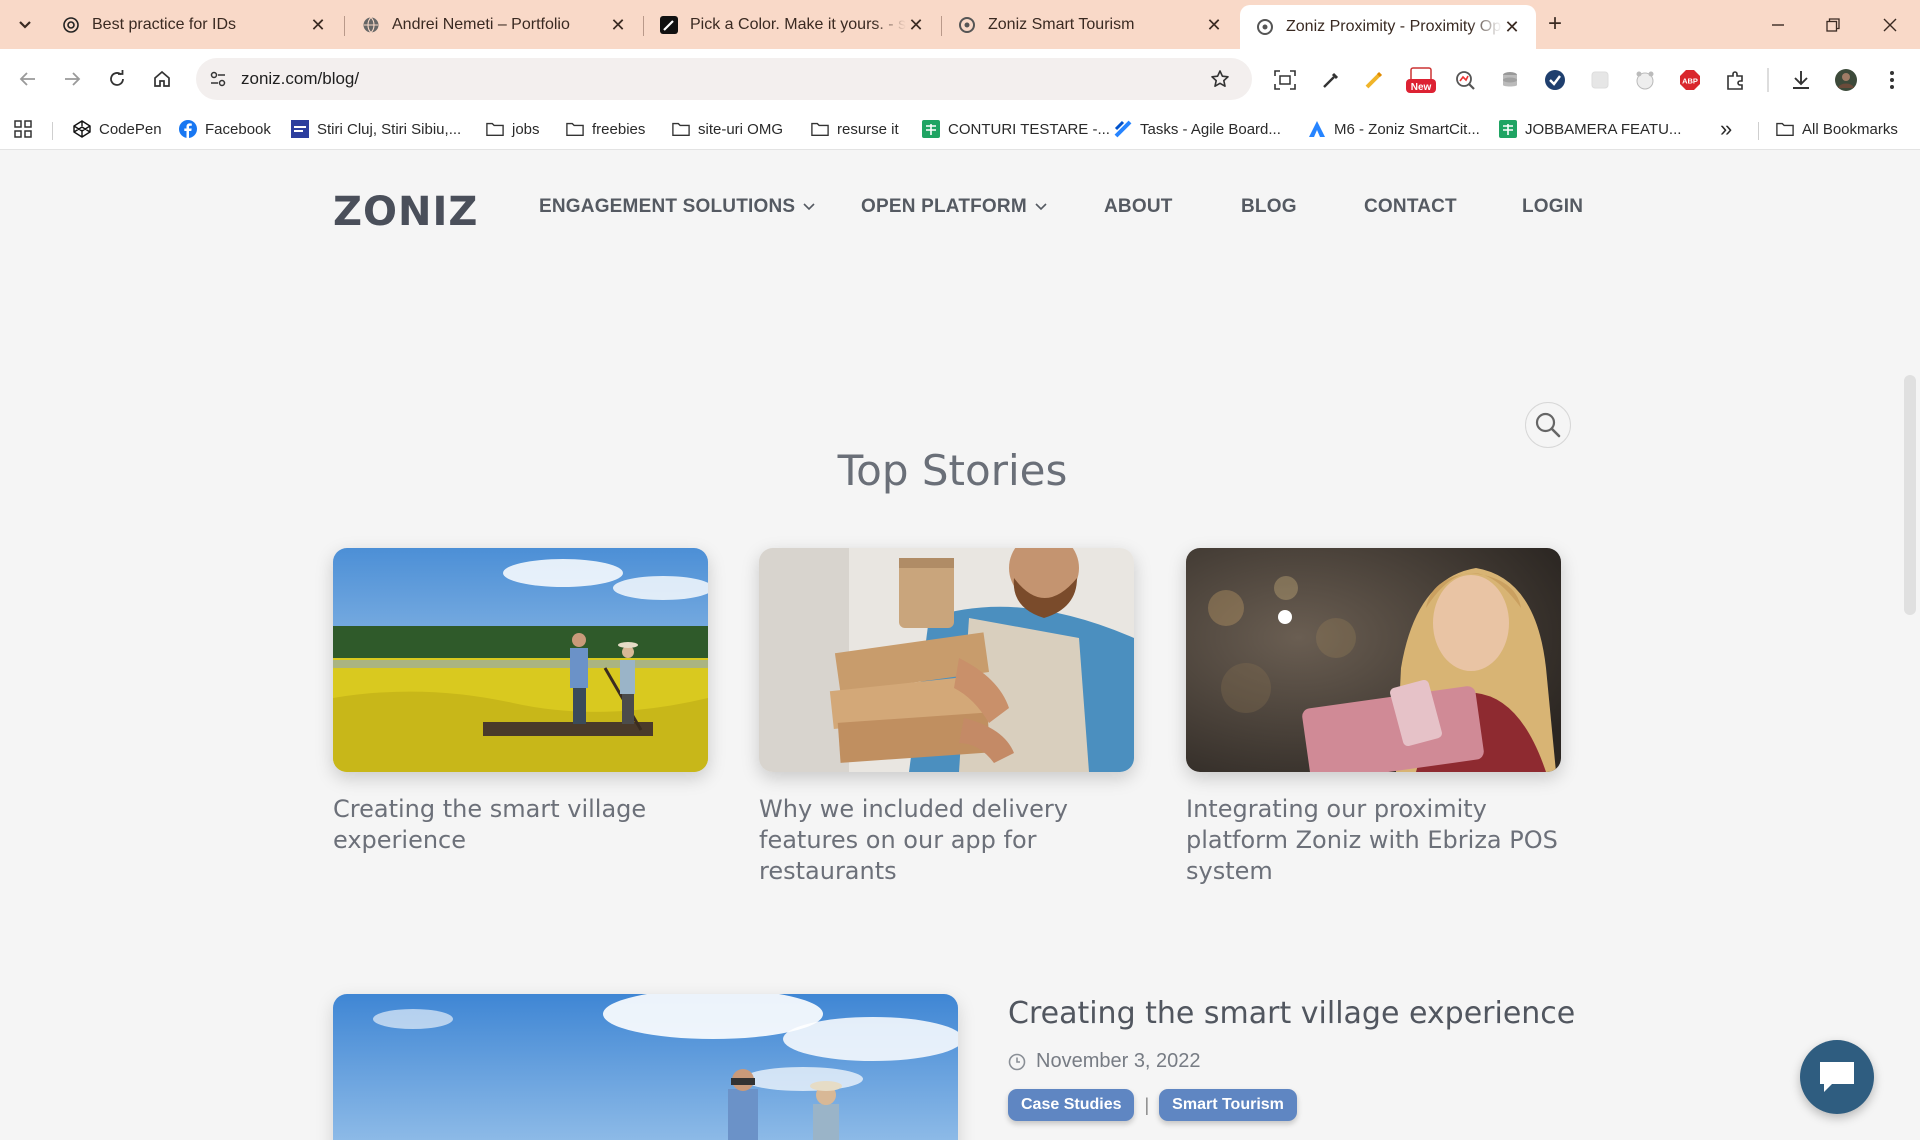 The width and height of the screenshot is (1920, 1140). Describe the element at coordinates (72, 79) in the screenshot. I see `forward-button` at that location.